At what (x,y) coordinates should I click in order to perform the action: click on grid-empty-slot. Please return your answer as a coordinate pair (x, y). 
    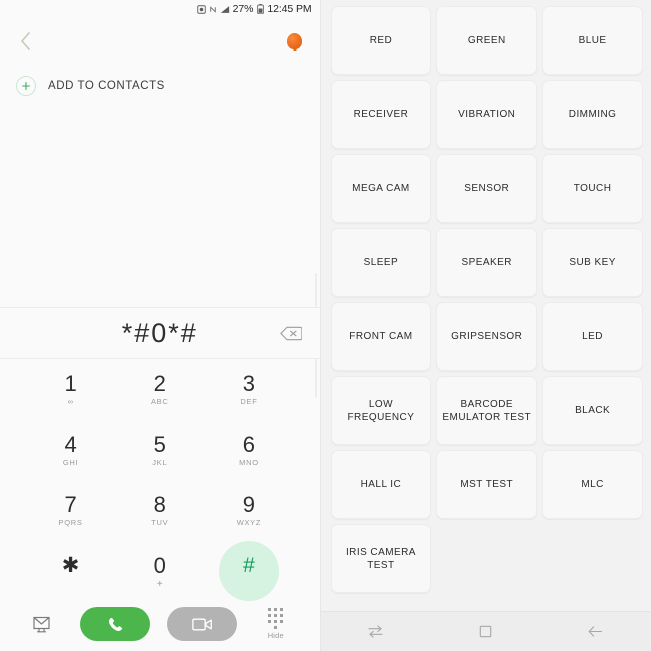
    Looking at the image, I should click on (592, 558).